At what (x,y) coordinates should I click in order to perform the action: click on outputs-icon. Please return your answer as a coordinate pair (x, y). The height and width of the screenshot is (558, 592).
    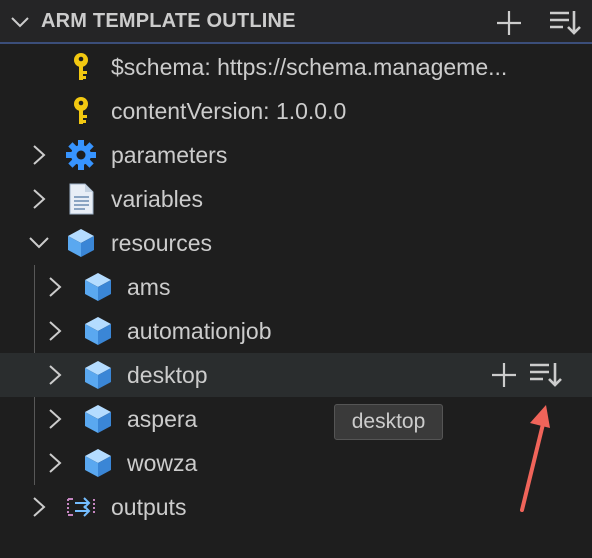
    Looking at the image, I should click on (81, 507).